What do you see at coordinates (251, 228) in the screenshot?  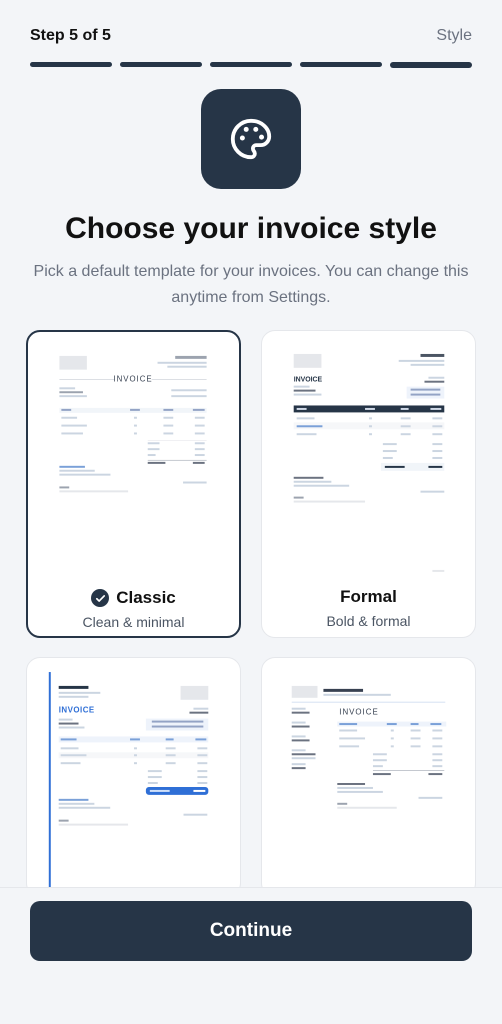 I see `page-title: Choose your invoice style` at bounding box center [251, 228].